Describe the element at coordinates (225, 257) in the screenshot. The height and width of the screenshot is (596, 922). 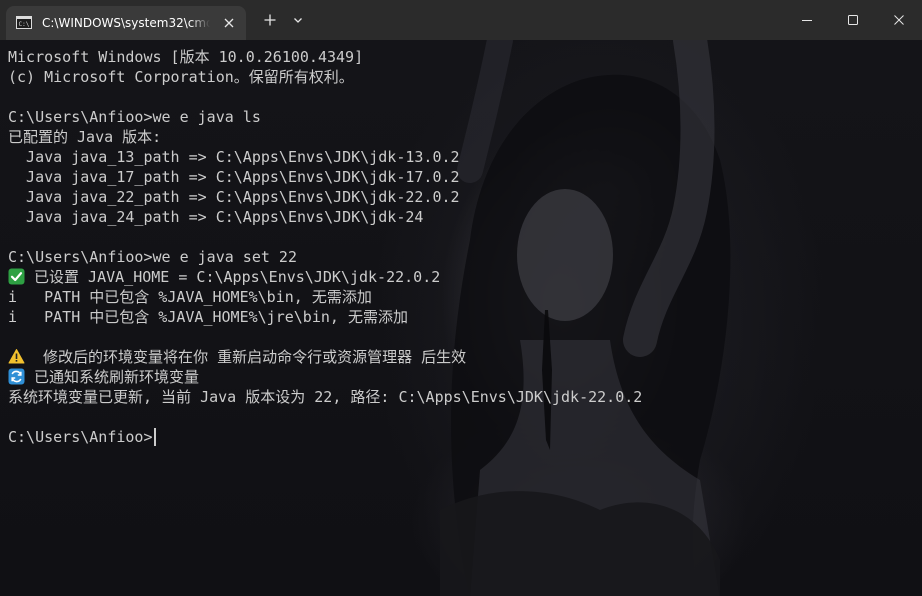
I see `command-text: we e java set 22` at that location.